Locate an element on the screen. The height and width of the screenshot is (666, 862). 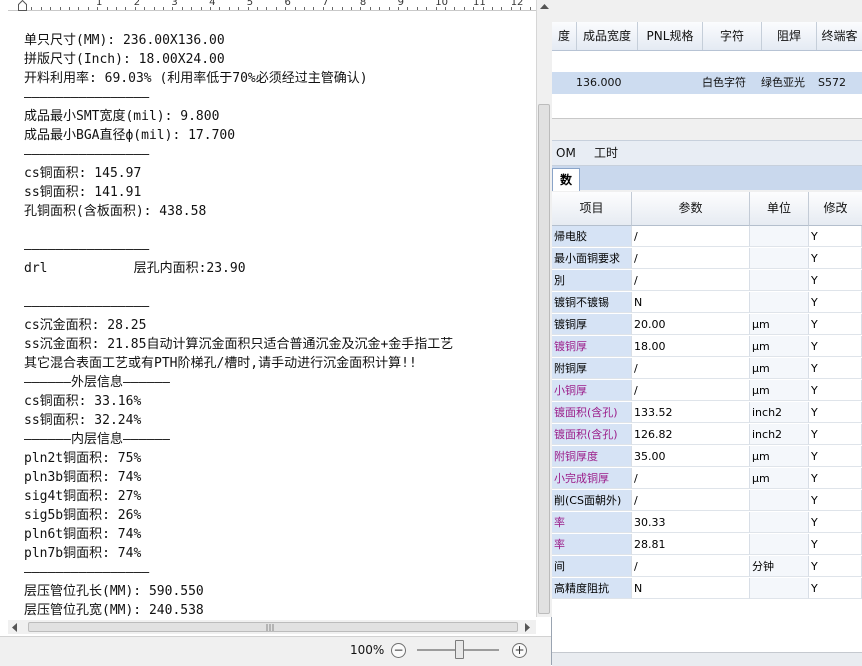
indent-marker-icon is located at coordinates (22, 5).